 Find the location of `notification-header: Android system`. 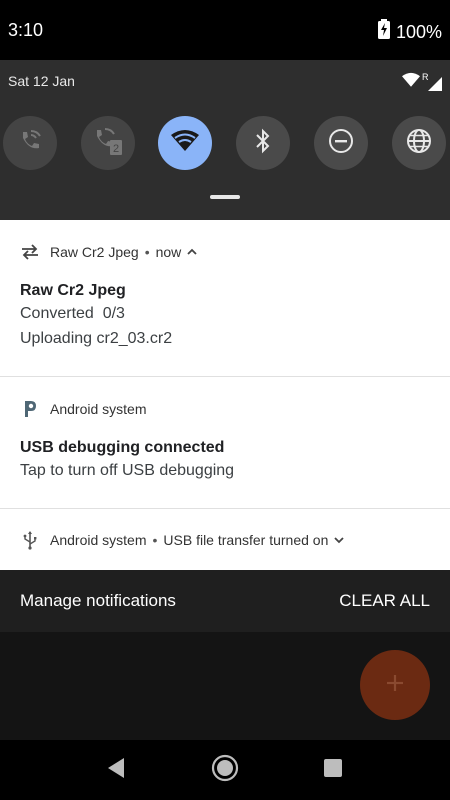

notification-header: Android system is located at coordinates (73, 409).